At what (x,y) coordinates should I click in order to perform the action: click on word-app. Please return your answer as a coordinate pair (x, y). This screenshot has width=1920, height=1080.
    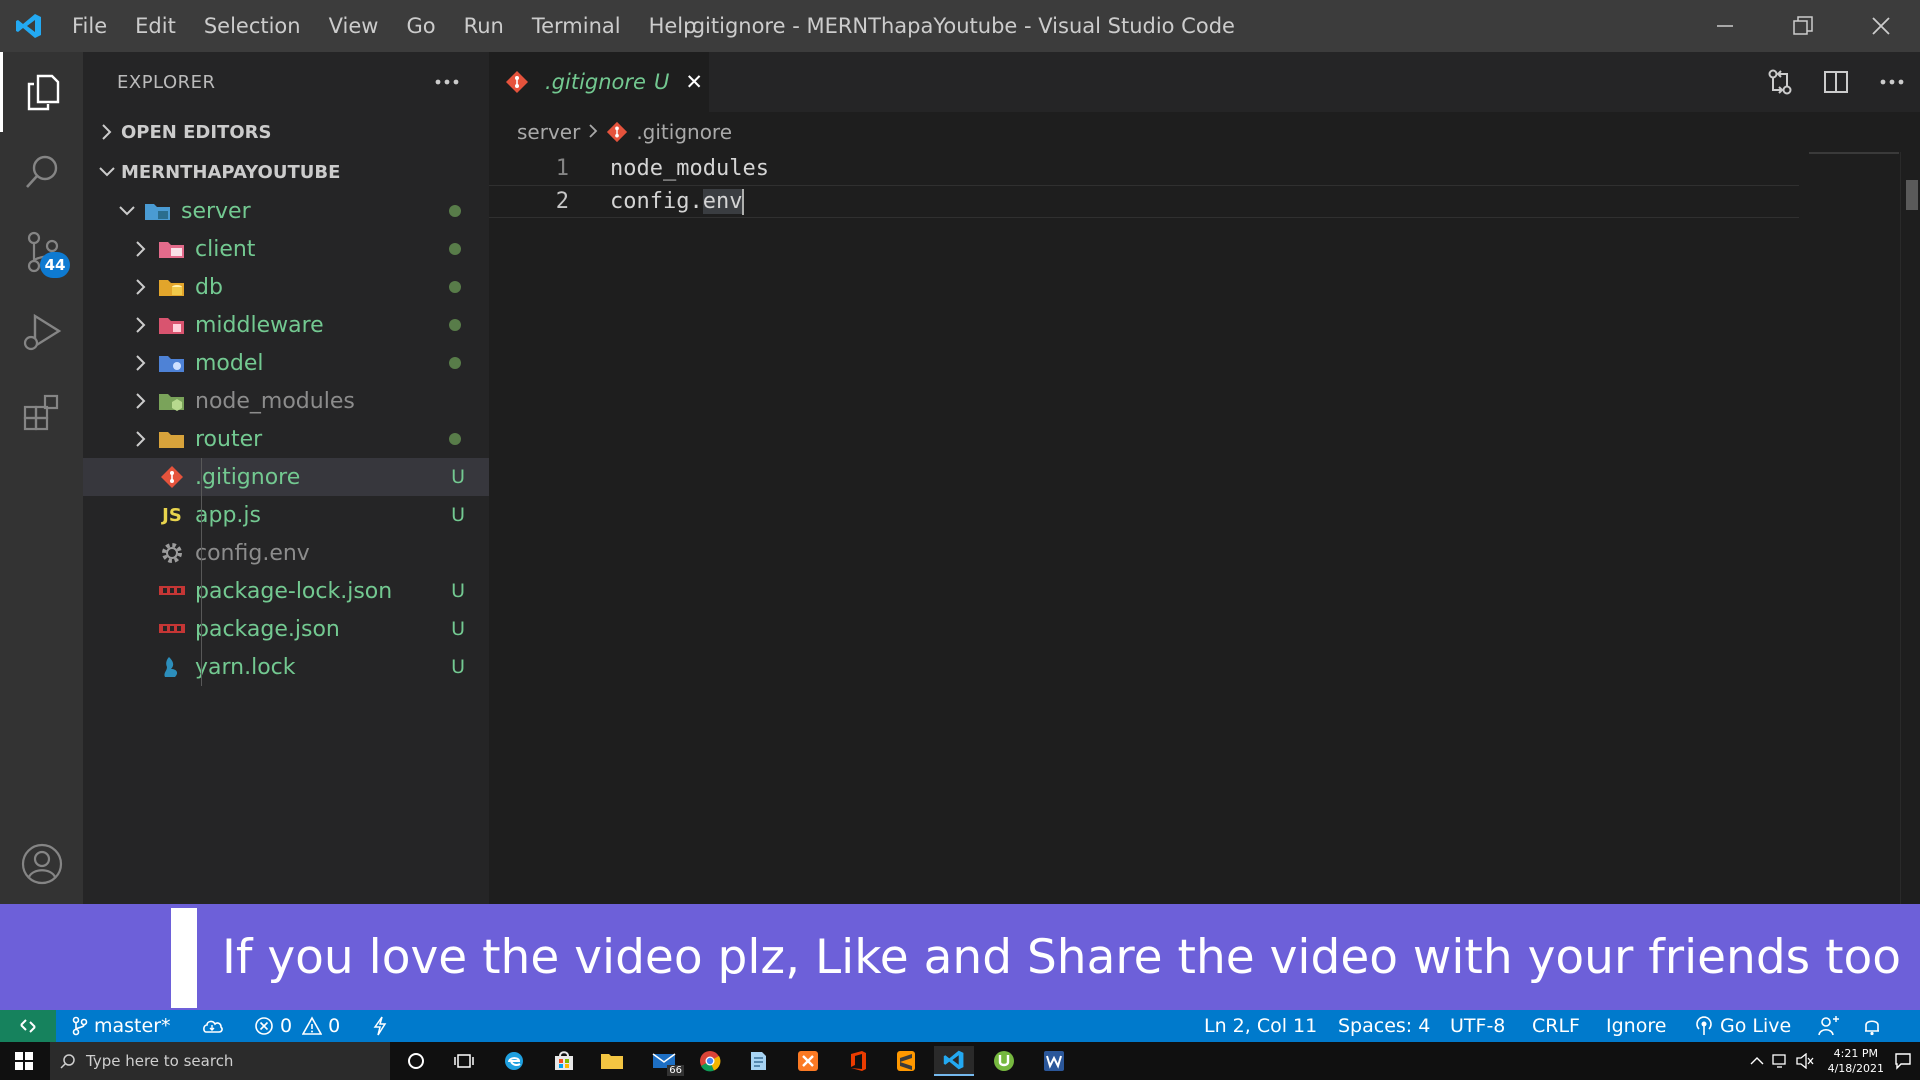
    Looking at the image, I should click on (1054, 1061).